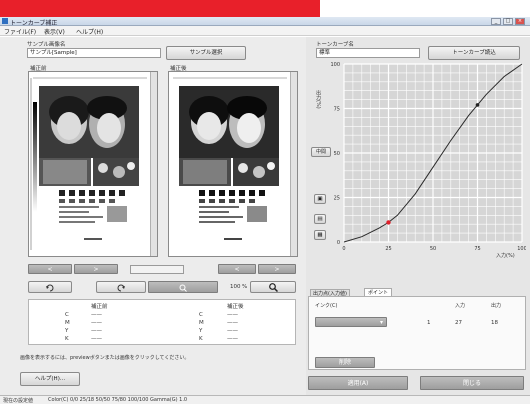 Image resolution: width=530 pixels, height=404 pixels. Describe the element at coordinates (206, 53) in the screenshot. I see `sample-select-button: サンプル選択` at that location.